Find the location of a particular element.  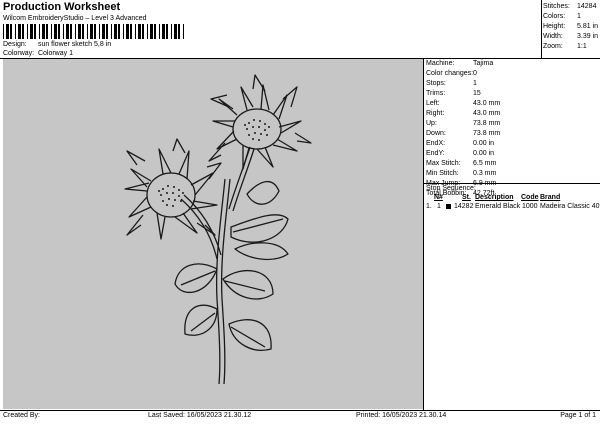

param-label: Stops: is located at coordinates (436, 83).